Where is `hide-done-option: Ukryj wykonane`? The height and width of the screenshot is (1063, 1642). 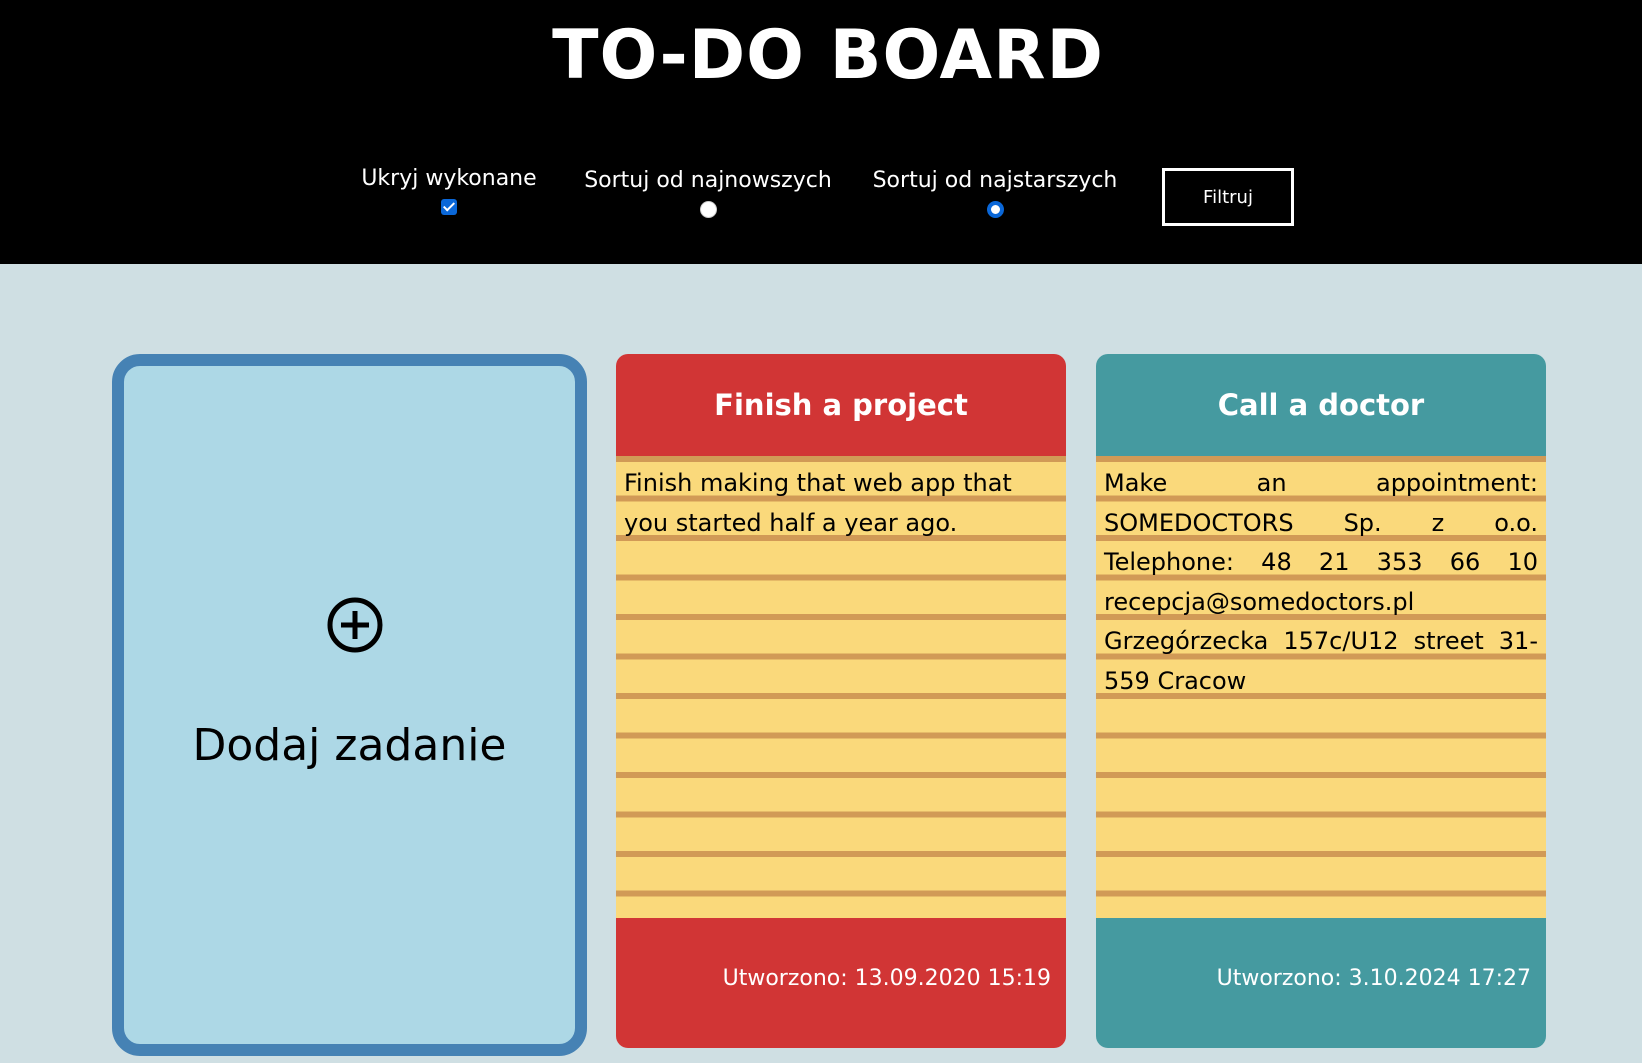 hide-done-option: Ukryj wykonane is located at coordinates (449, 189).